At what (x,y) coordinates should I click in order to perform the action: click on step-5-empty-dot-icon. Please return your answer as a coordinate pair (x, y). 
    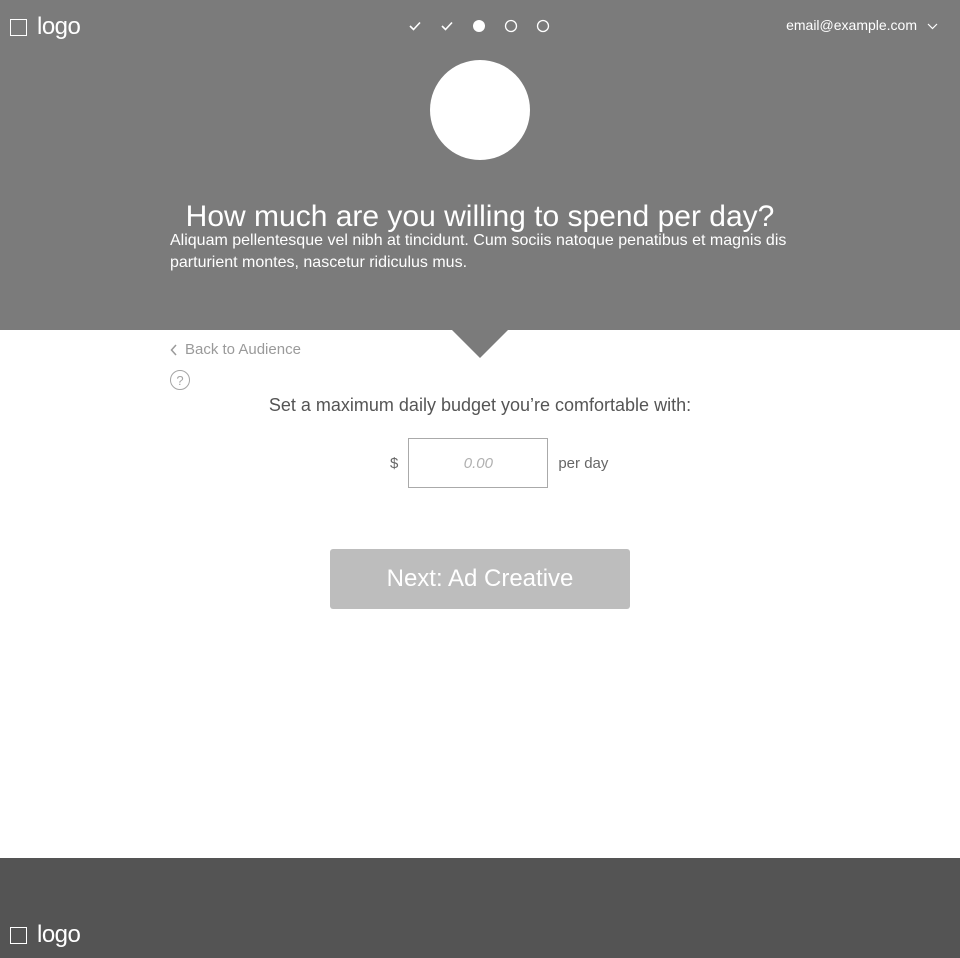
    Looking at the image, I should click on (543, 26).